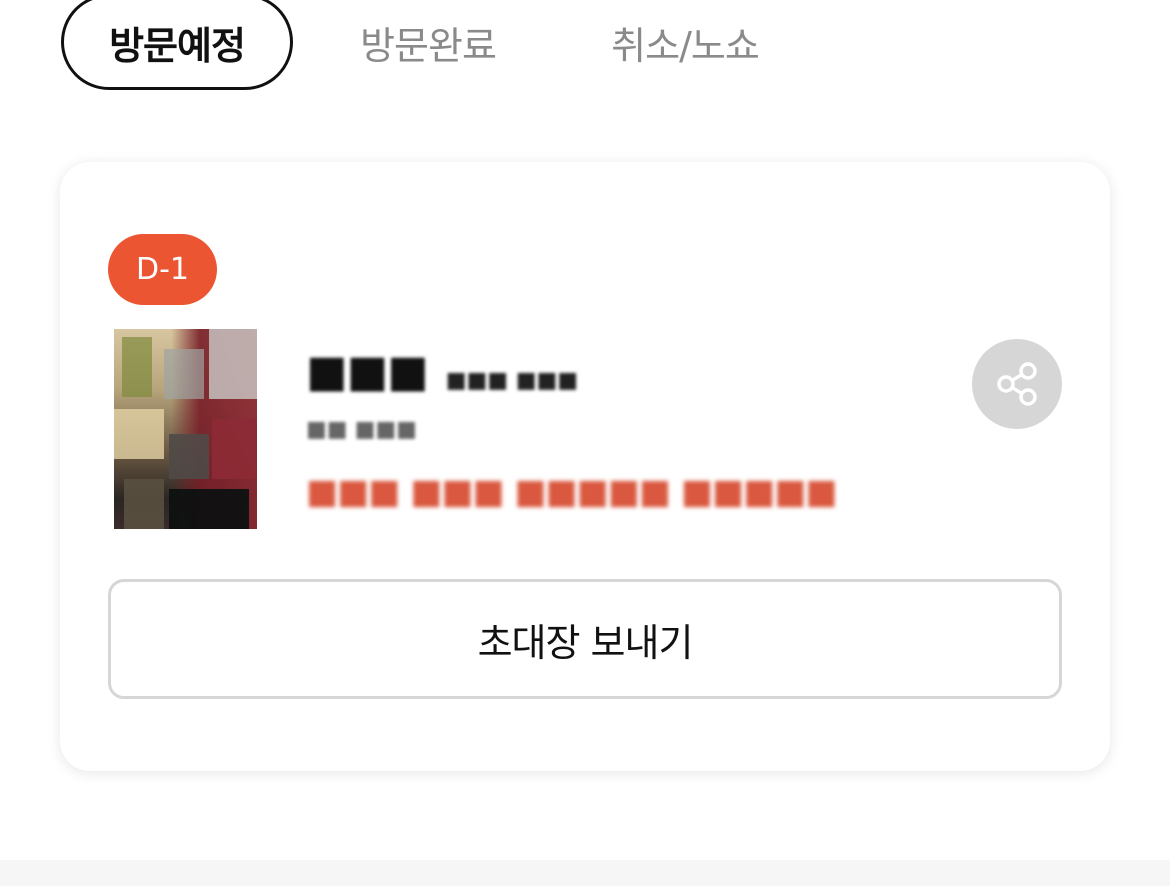 The height and width of the screenshot is (886, 1170). What do you see at coordinates (428, 45) in the screenshot?
I see `tab-visited: 방문완료` at bounding box center [428, 45].